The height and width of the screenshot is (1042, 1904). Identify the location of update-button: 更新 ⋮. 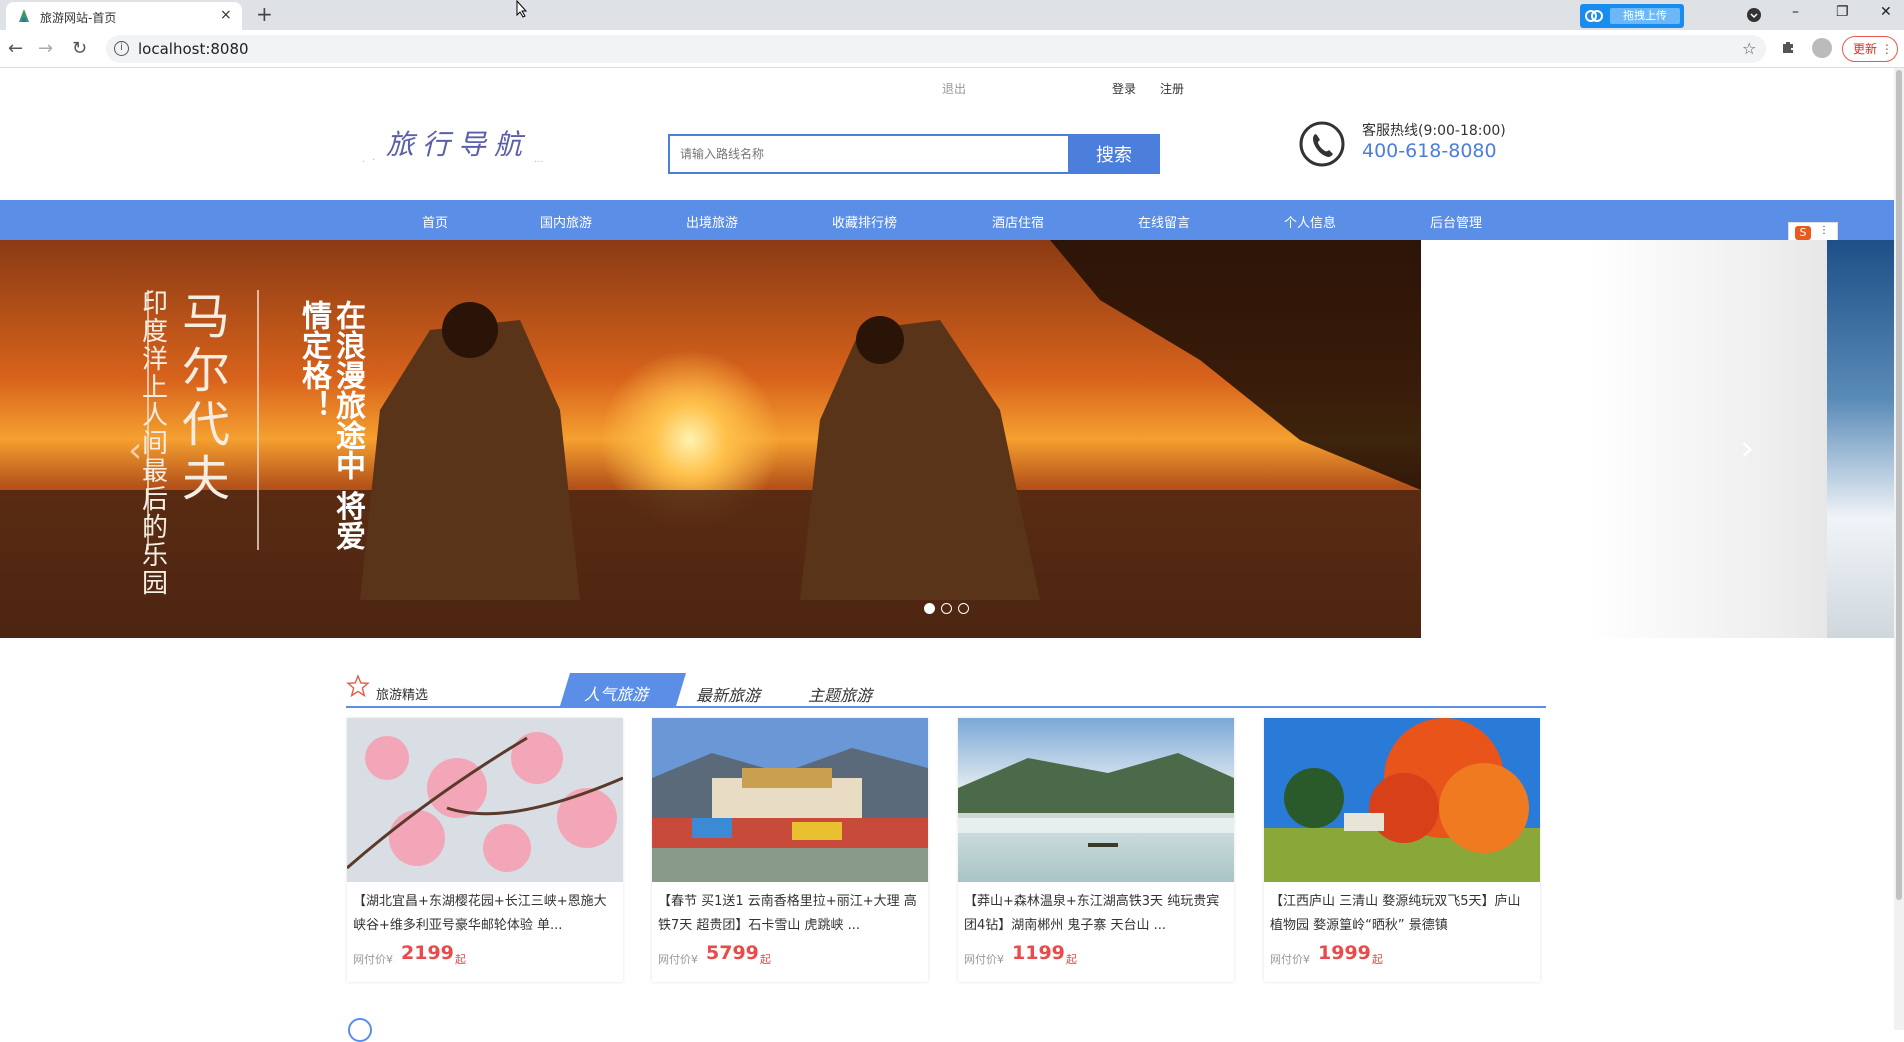
(1870, 49).